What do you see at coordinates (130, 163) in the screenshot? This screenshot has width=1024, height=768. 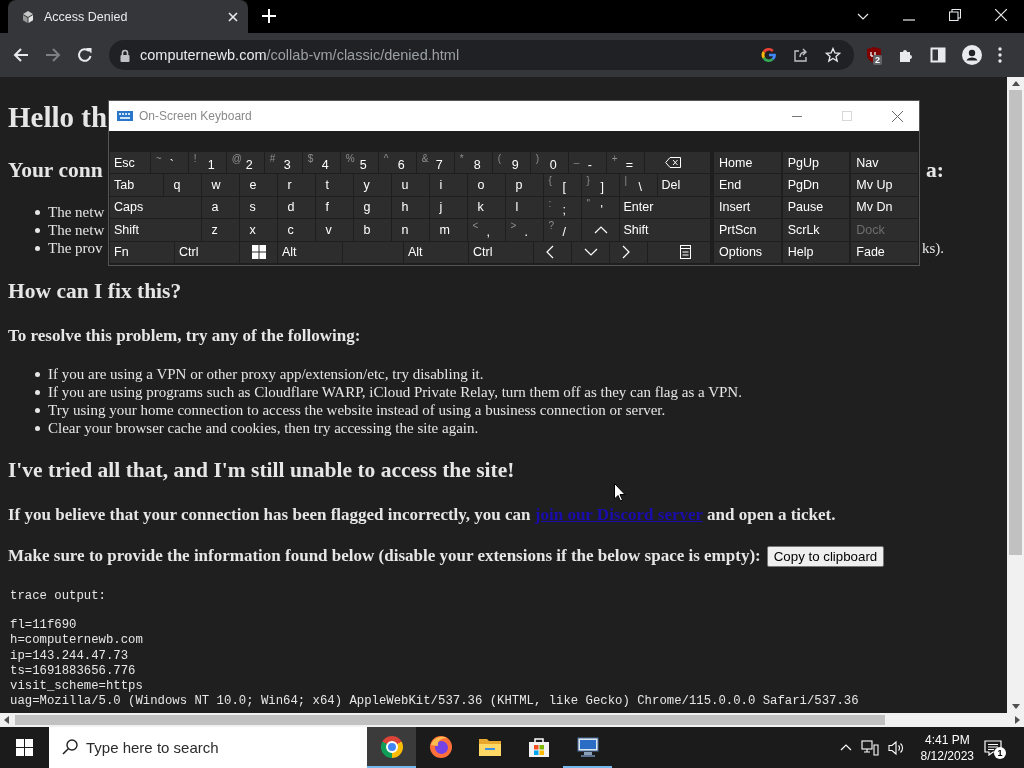 I see `keyboard-key: Esc` at bounding box center [130, 163].